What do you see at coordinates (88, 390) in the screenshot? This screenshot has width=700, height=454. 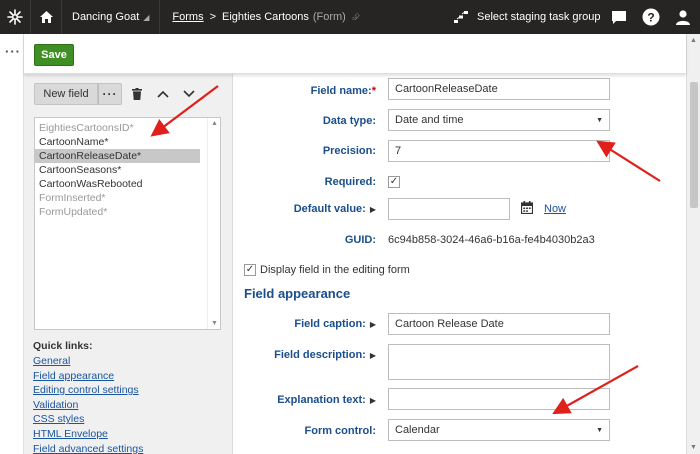 I see `quick-link-editing-control-settings: Editing control settings` at bounding box center [88, 390].